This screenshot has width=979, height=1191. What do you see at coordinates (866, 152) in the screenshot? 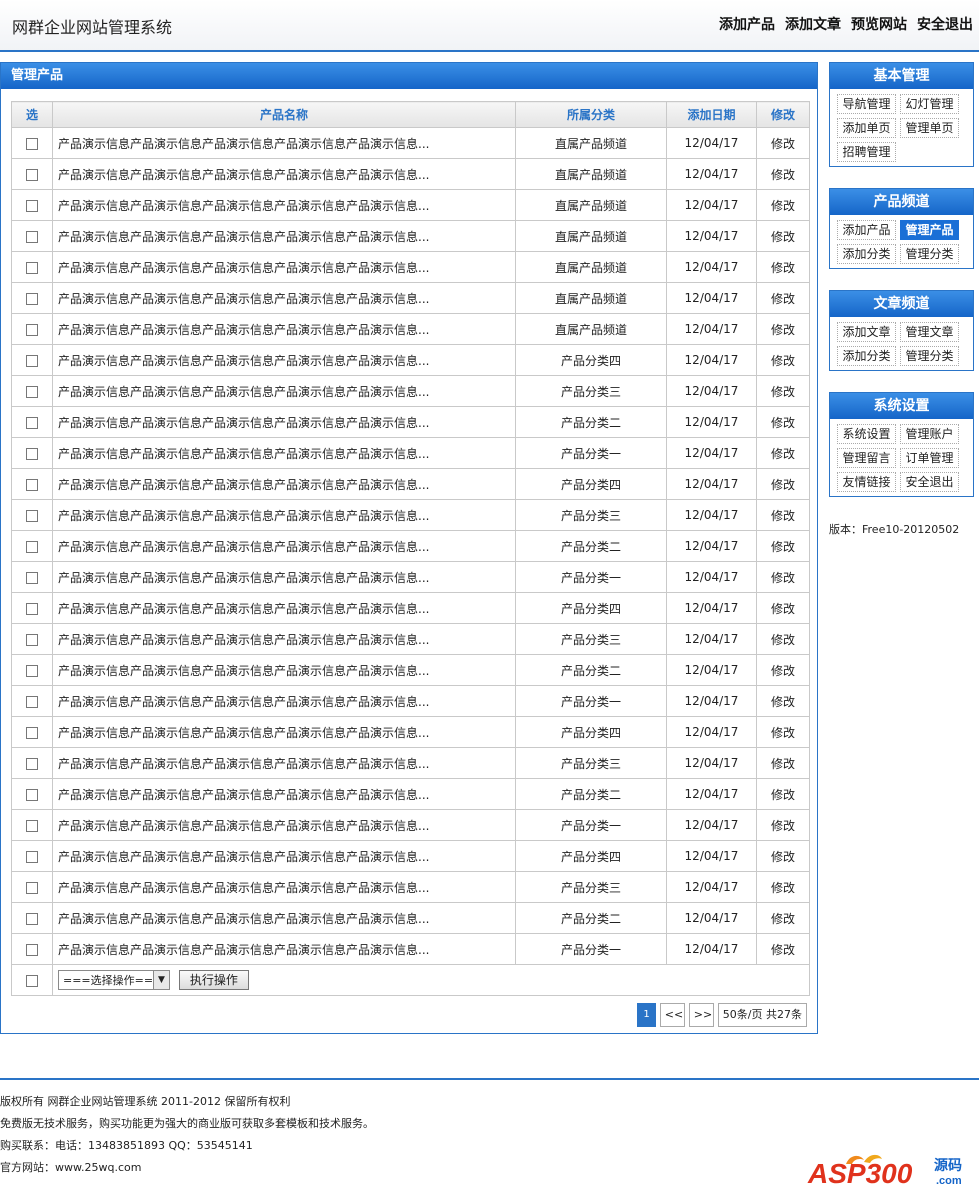
I see `link-jobs-manage: 招聘管理` at bounding box center [866, 152].